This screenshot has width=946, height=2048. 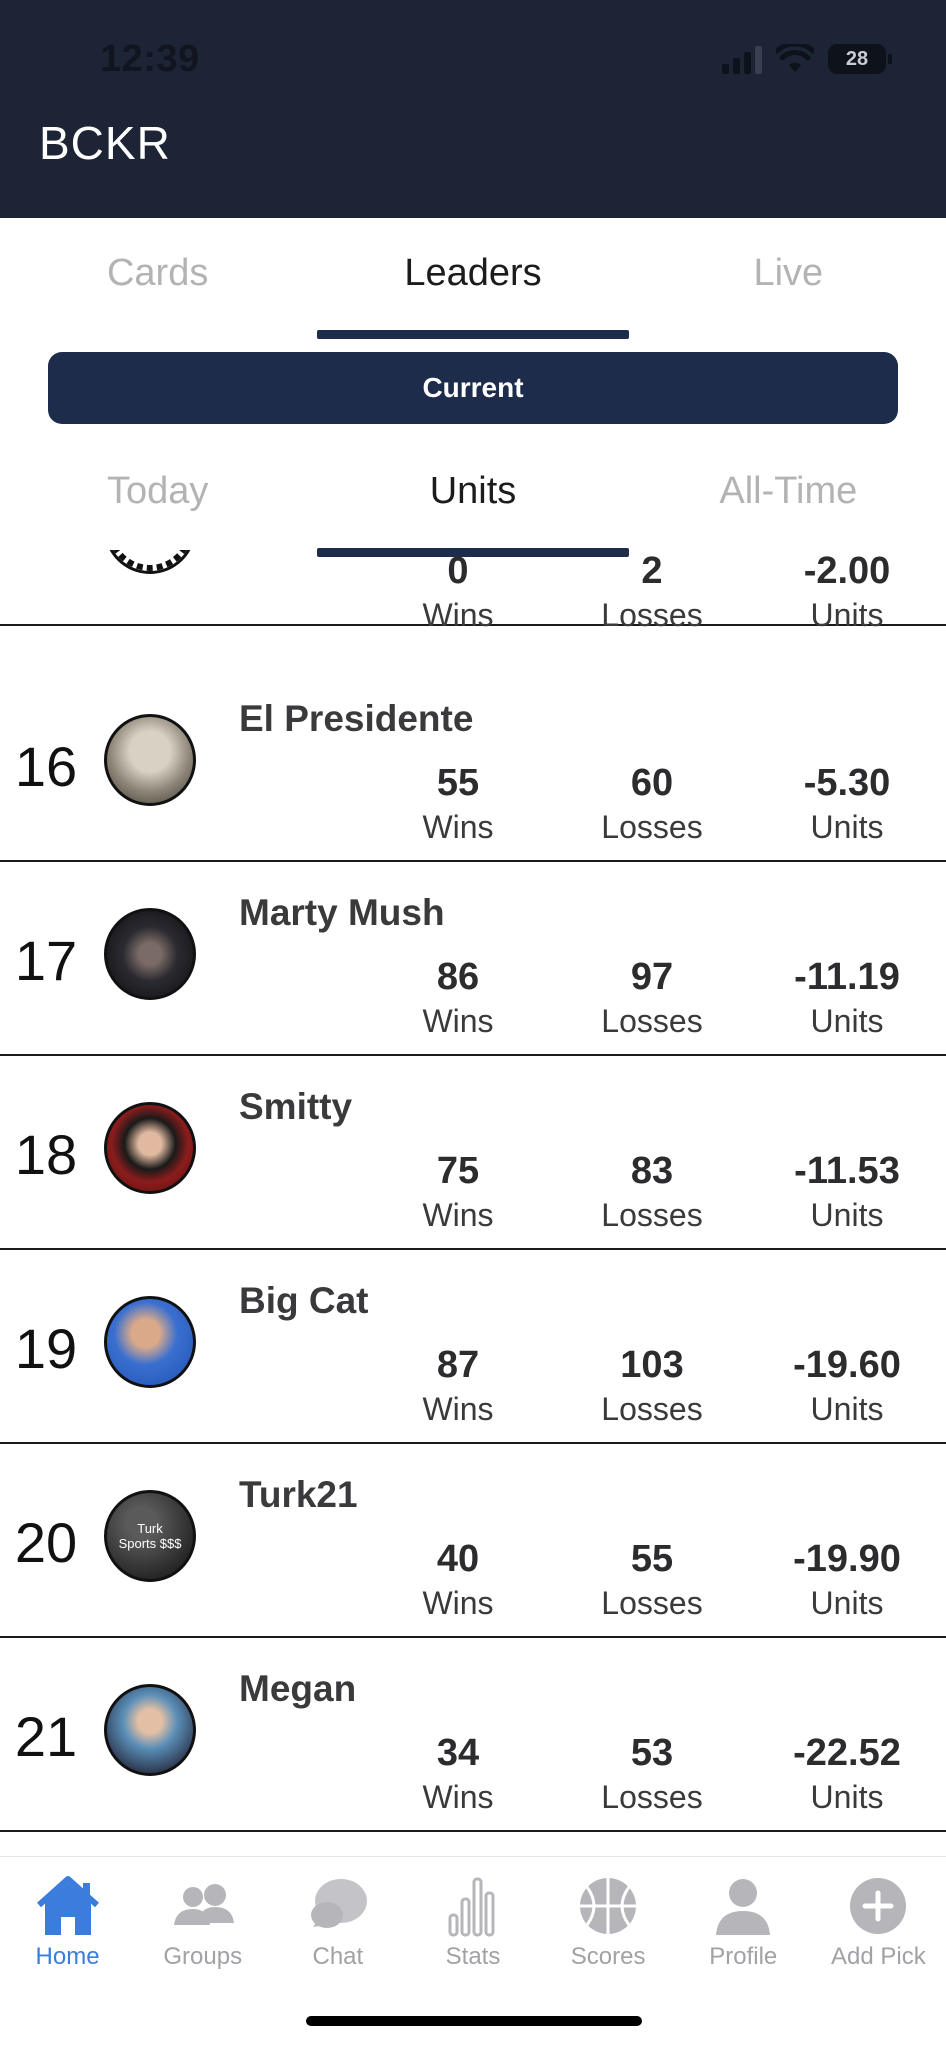 I want to click on leaderboard-row: 15 0Wins 2Losses -2.00Units, so click(x=473, y=591).